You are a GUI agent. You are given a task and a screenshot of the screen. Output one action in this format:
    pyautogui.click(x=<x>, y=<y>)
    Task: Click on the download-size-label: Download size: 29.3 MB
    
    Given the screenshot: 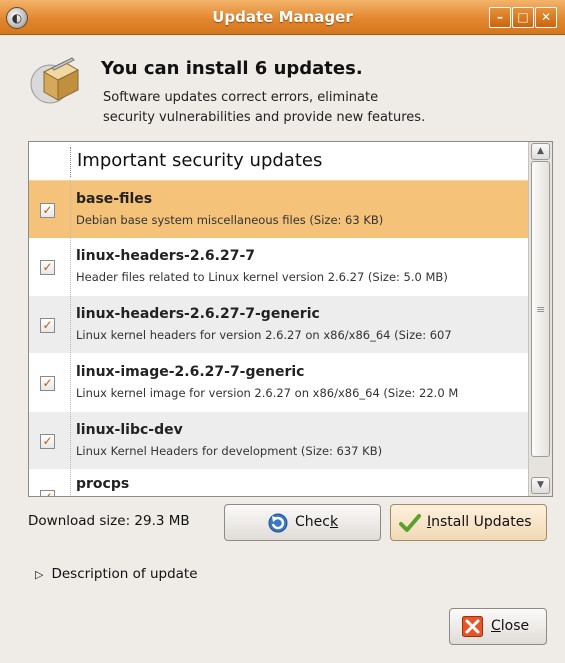 What is the action you would take?
    pyautogui.click(x=109, y=521)
    